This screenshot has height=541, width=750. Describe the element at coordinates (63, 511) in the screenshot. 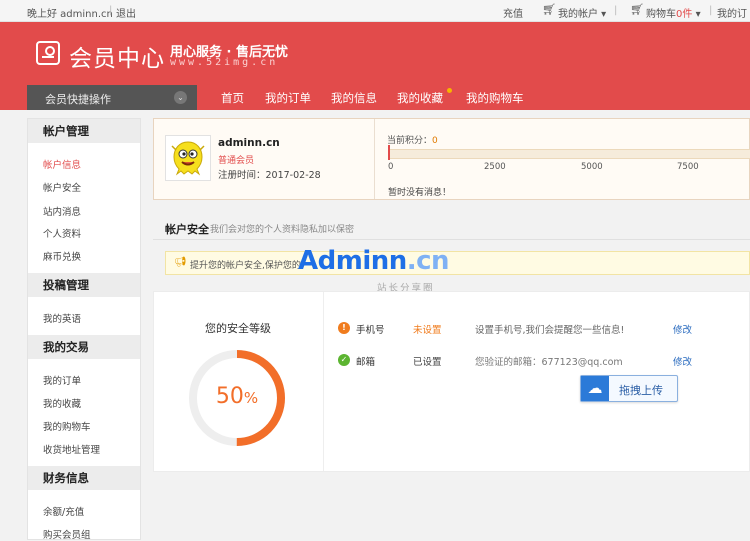

I see `sidebar-item-balance-recharge: 余额/充值` at that location.